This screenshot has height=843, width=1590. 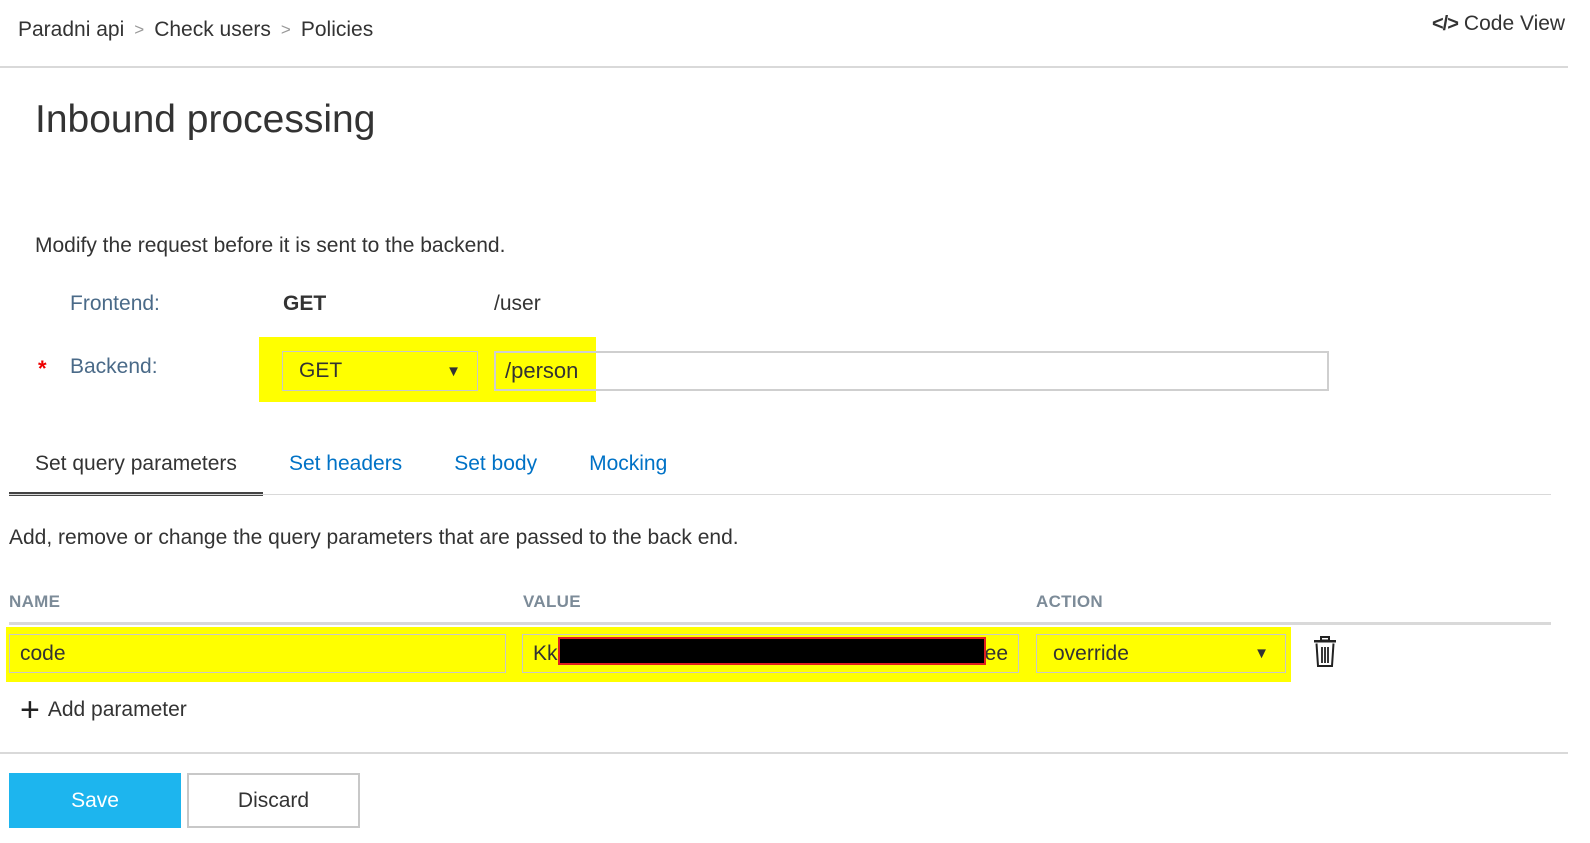 What do you see at coordinates (321, 370) in the screenshot?
I see `backend-method-value: GET` at bounding box center [321, 370].